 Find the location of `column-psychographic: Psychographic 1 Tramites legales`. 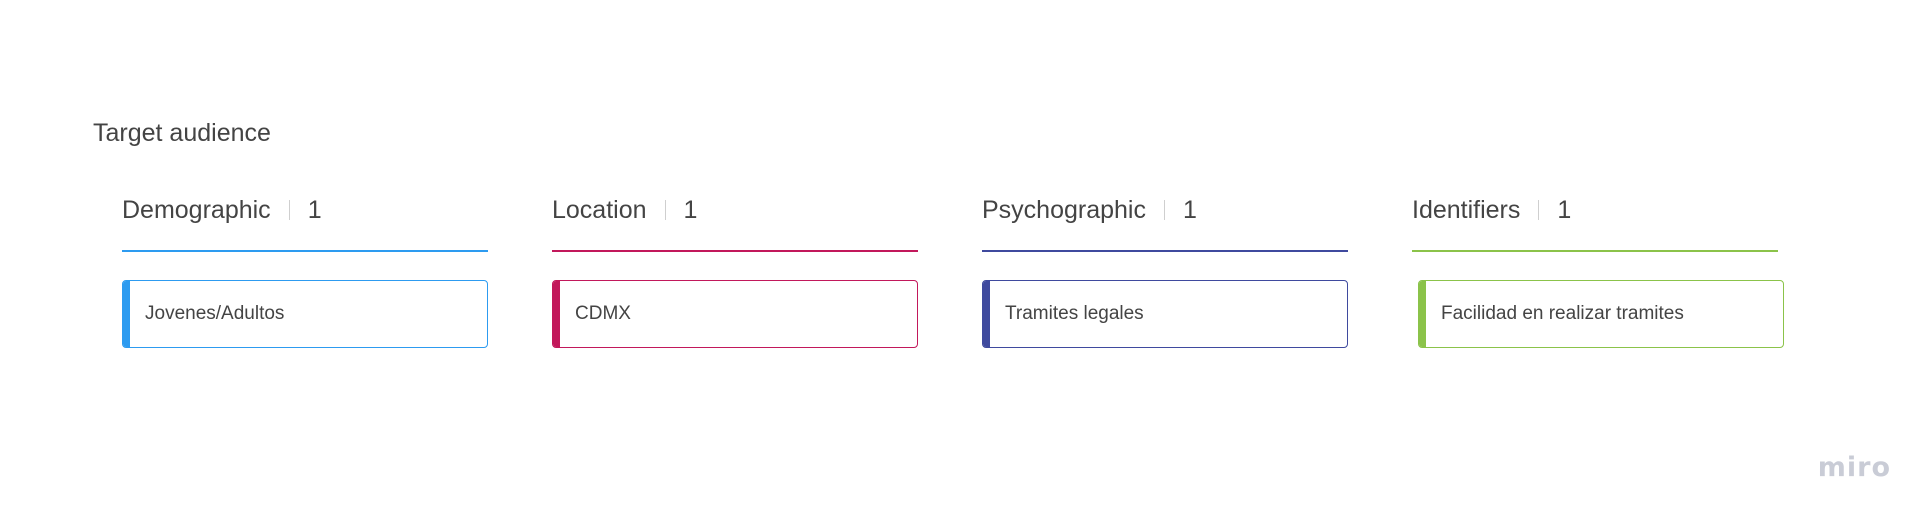

column-psychographic: Psychographic 1 Tramites legales is located at coordinates (1165, 270).